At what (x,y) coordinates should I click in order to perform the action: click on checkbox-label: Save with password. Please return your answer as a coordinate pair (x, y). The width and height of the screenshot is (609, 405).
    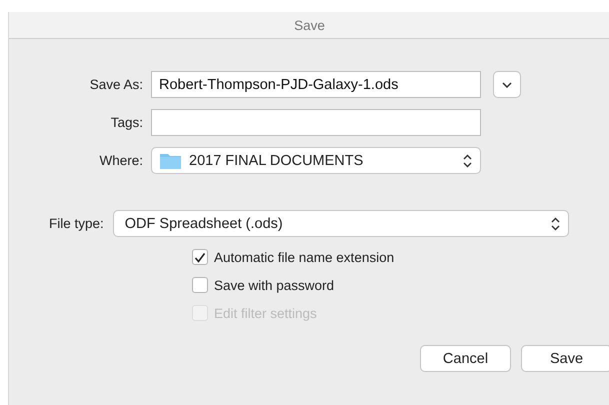
    Looking at the image, I should click on (274, 285).